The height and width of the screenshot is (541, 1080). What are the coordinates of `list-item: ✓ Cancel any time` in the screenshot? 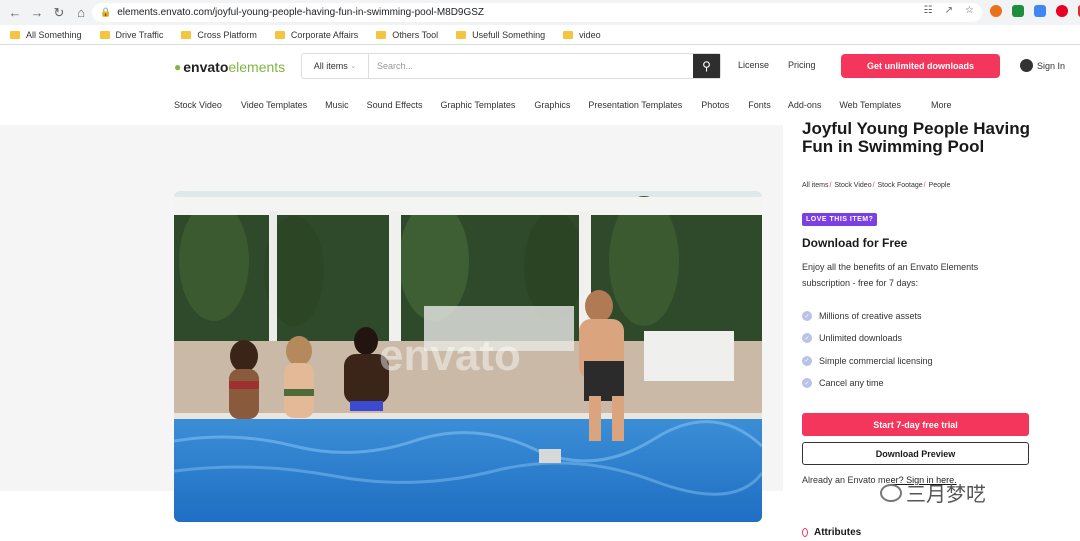 It's located at (867, 383).